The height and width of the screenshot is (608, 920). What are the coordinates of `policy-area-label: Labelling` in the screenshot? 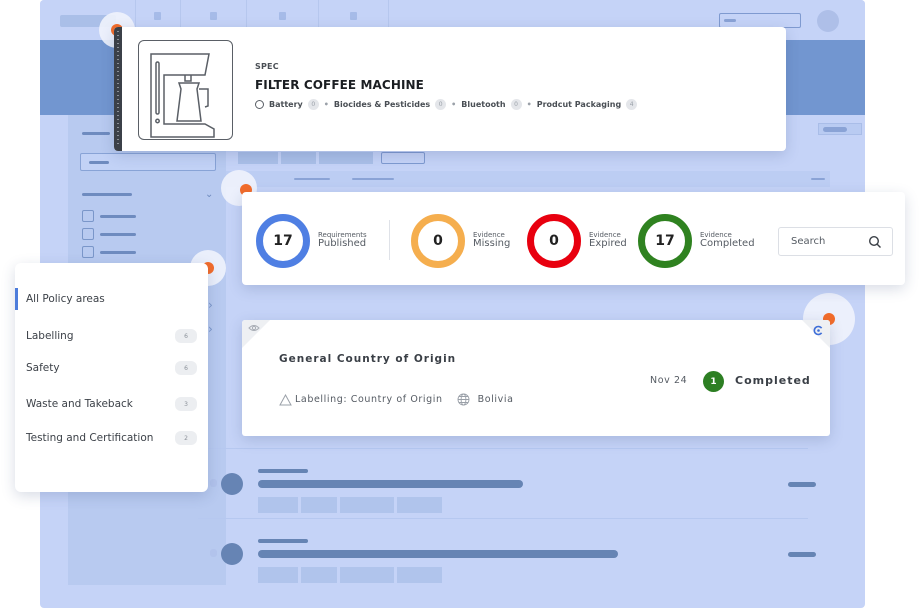 It's located at (50, 336).